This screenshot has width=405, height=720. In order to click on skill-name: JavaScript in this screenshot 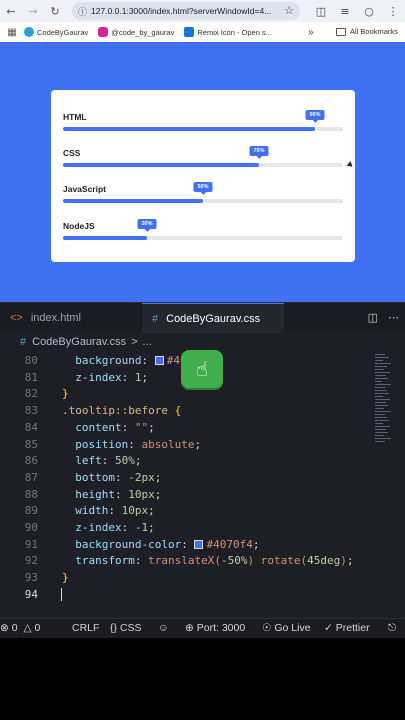, I will do `click(84, 189)`.